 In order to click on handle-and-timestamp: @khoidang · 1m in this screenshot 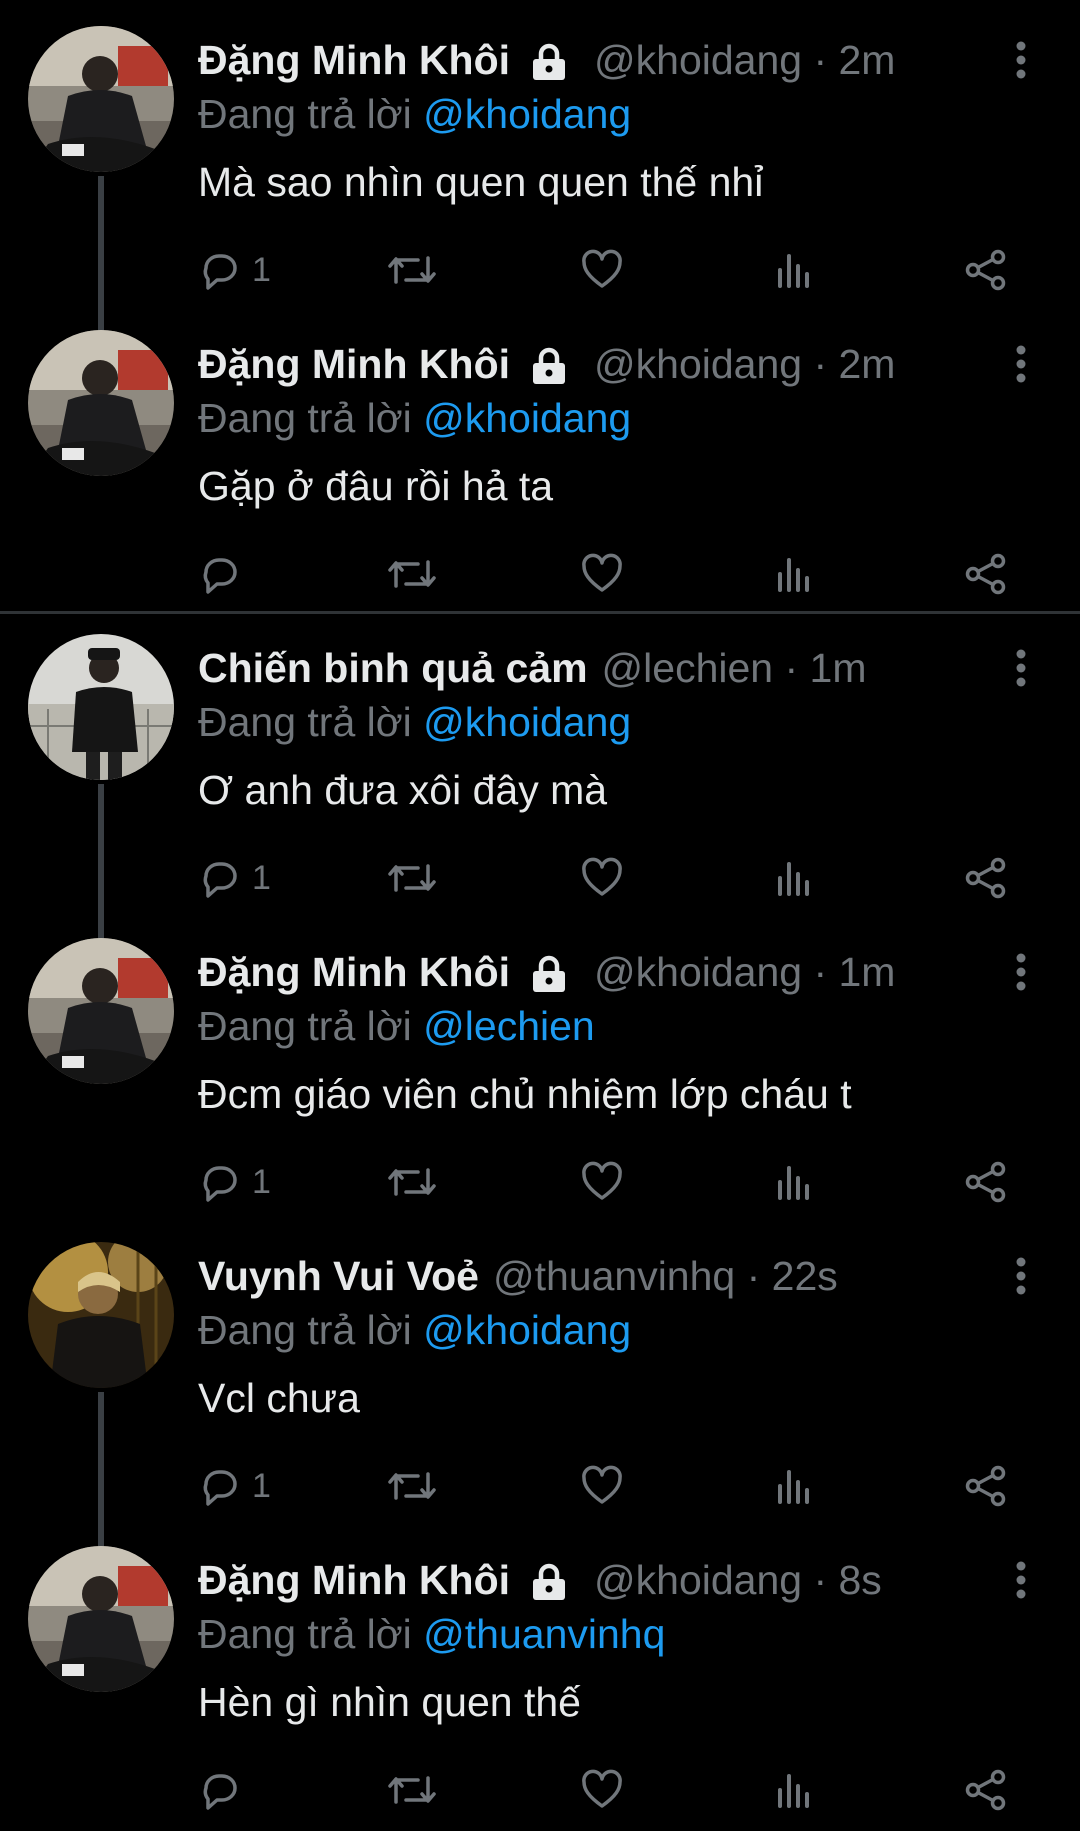, I will do `click(744, 972)`.